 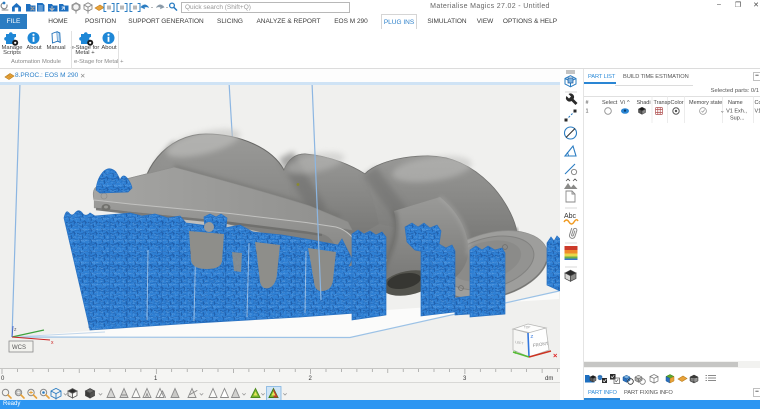 What do you see at coordinates (587, 112) in the screenshot?
I see `svg-text: 1` at bounding box center [587, 112].